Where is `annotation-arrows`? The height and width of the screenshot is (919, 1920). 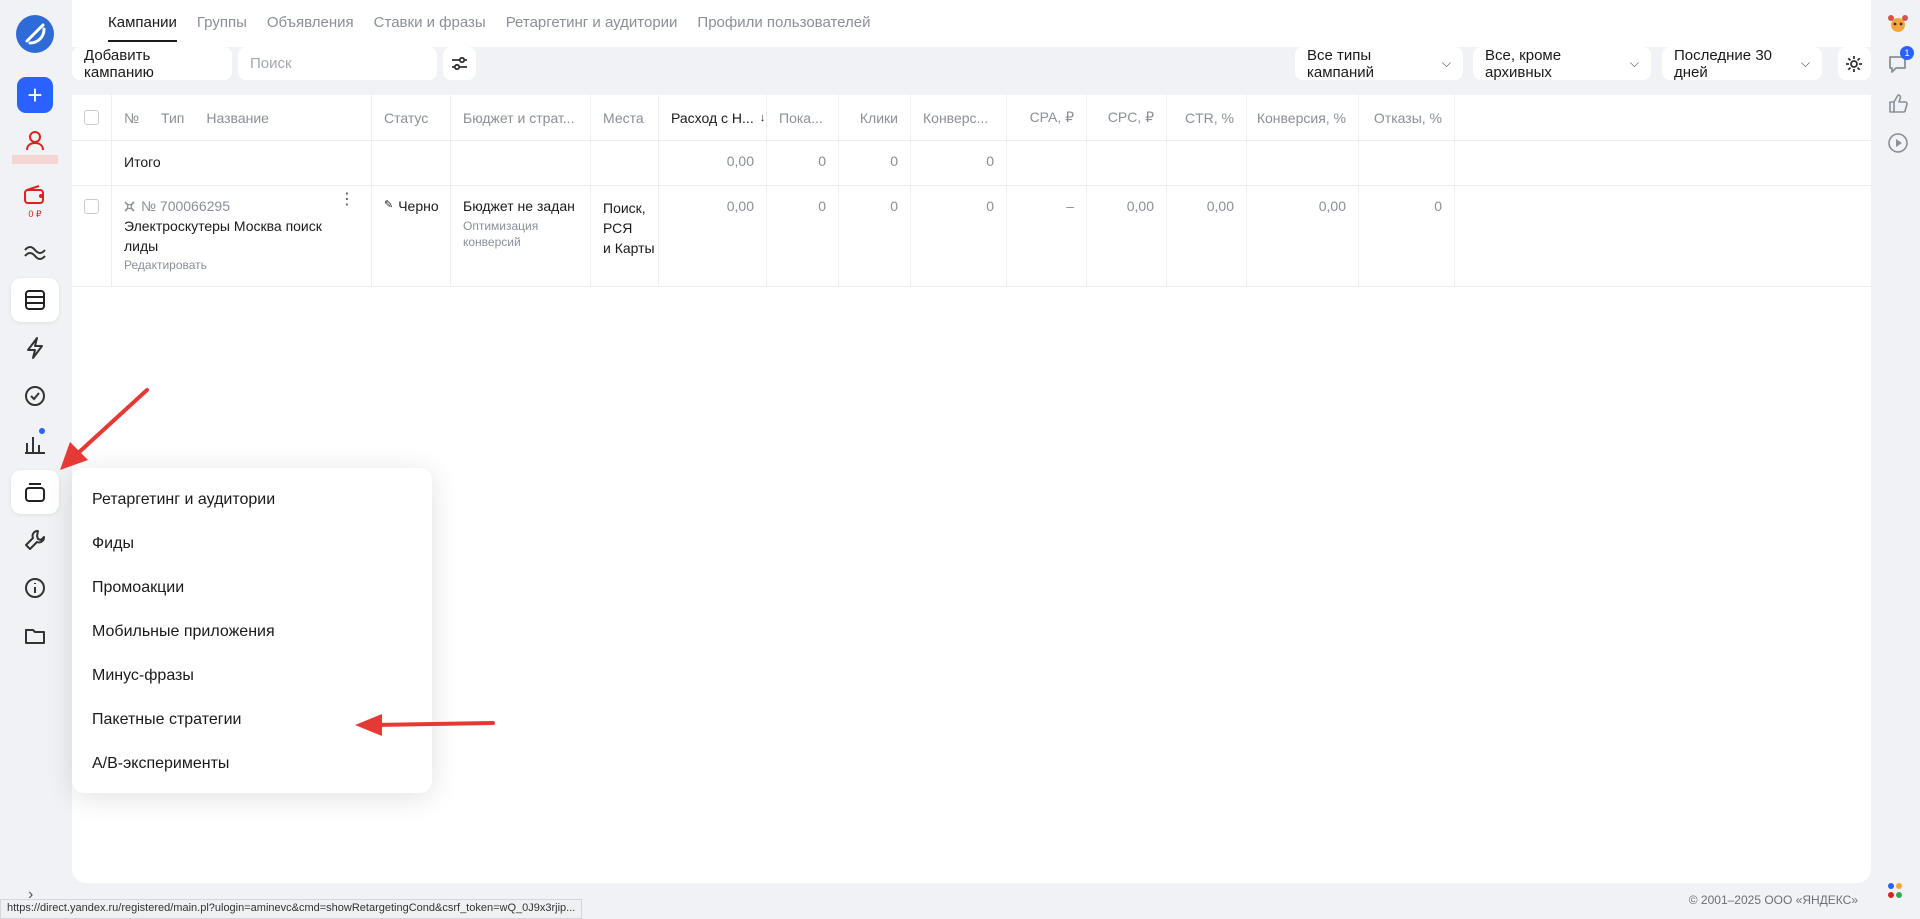
annotation-arrows is located at coordinates (277, 562).